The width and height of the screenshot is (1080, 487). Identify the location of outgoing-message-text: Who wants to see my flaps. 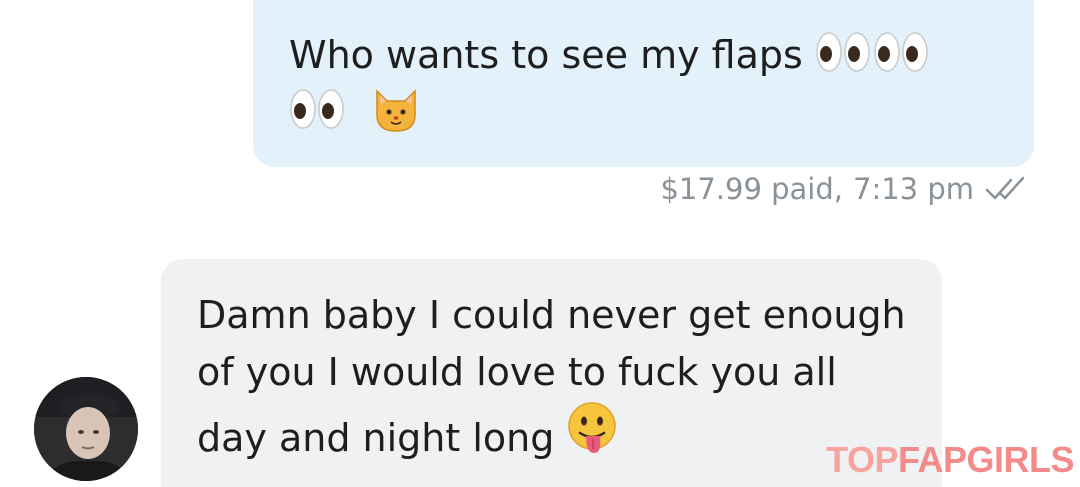
(546, 55).